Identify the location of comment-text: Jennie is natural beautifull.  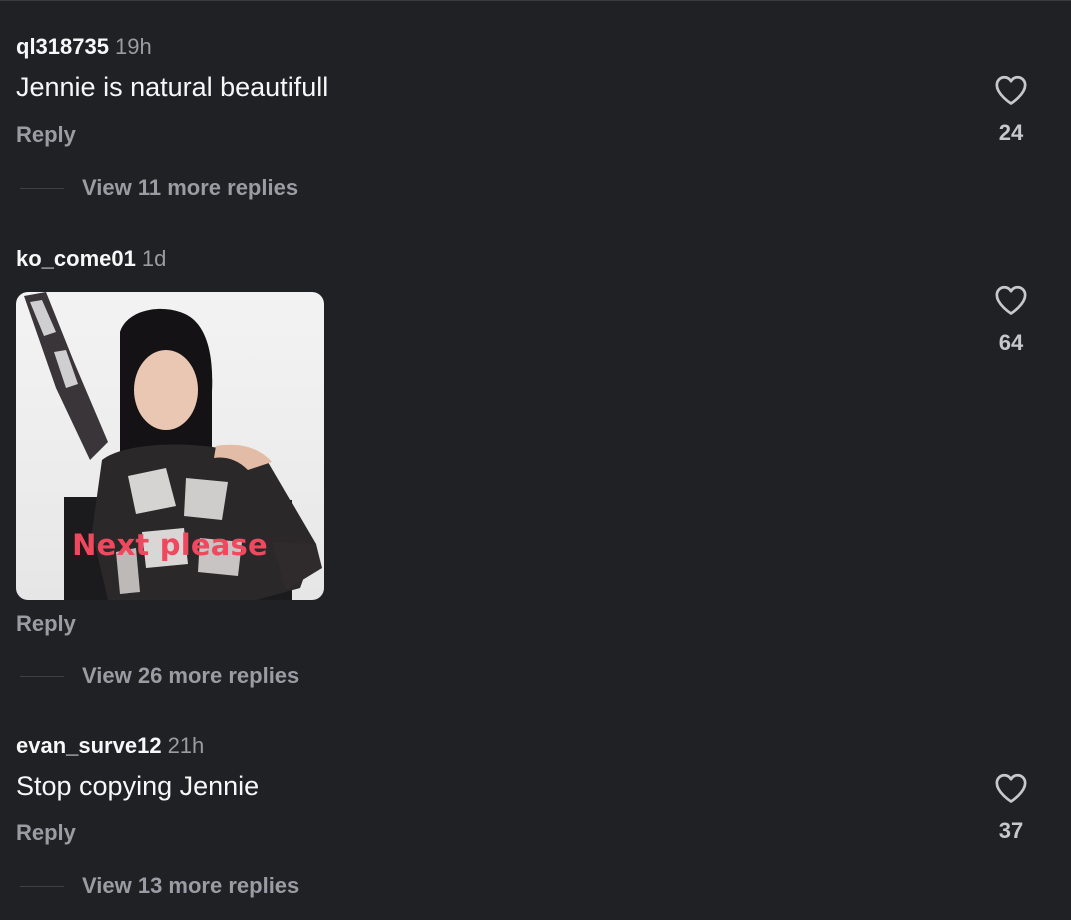
(172, 87).